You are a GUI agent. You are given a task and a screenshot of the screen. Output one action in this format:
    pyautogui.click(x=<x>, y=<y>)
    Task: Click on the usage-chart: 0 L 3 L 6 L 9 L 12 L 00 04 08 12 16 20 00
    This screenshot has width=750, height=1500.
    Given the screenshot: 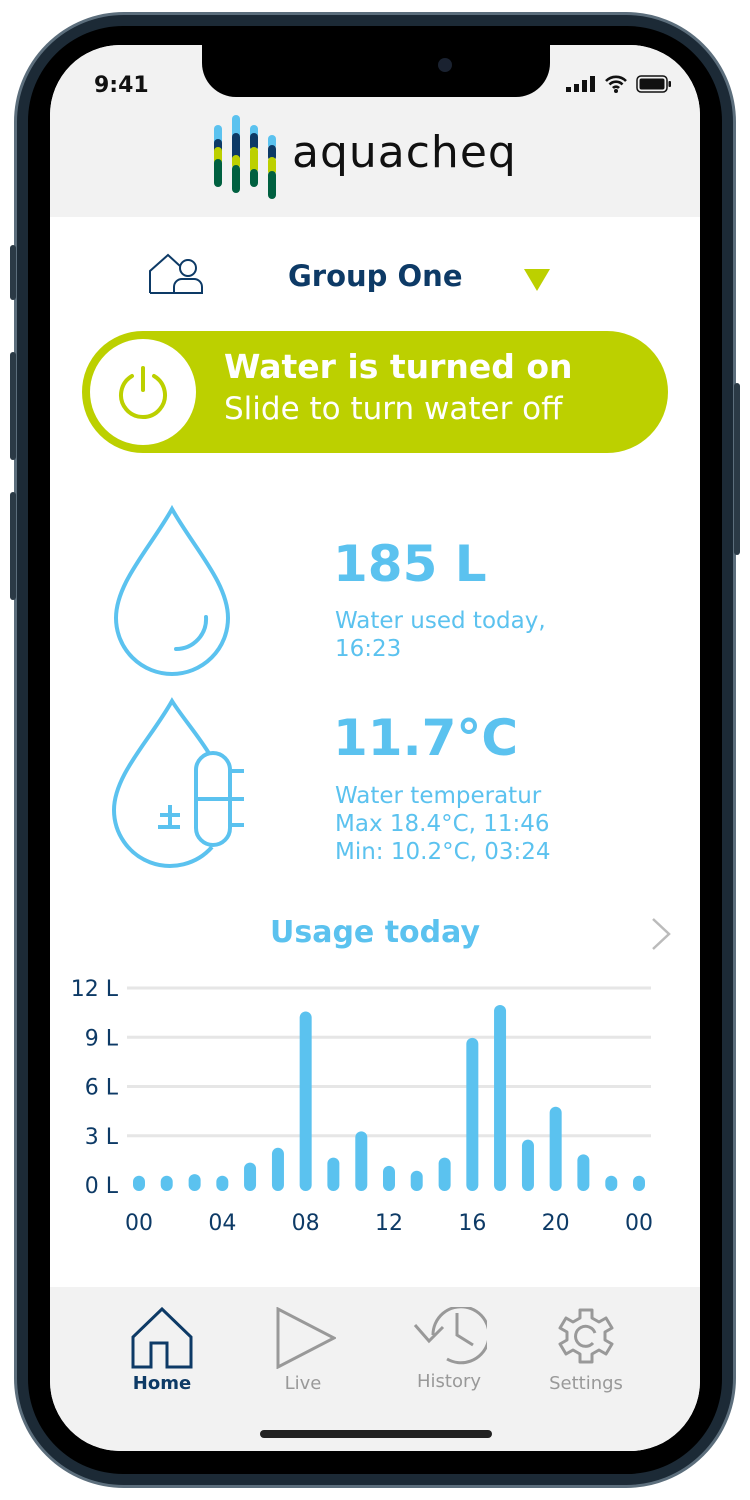 What is the action you would take?
    pyautogui.click(x=362, y=1106)
    